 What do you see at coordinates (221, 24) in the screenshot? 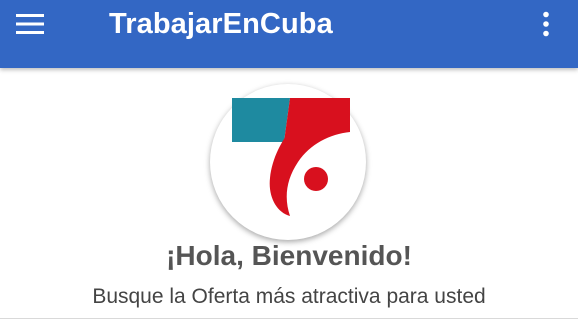
I see `app-title: TrabajarEnCuba` at bounding box center [221, 24].